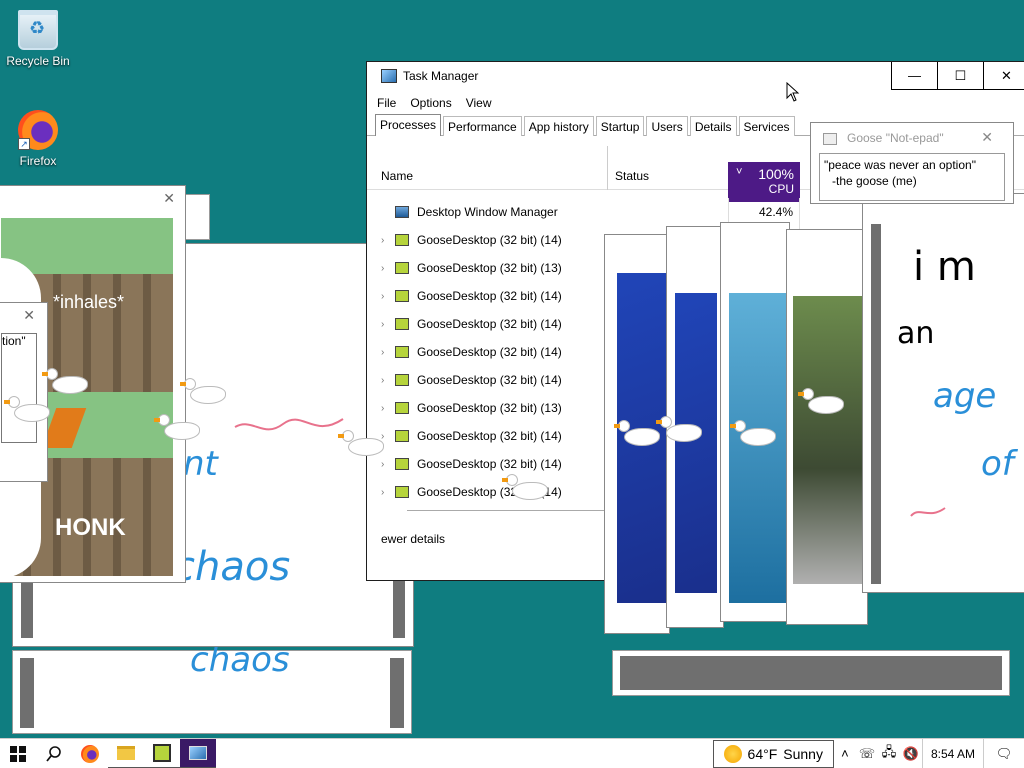  I want to click on recycle-bin-icon, so click(38, 30).